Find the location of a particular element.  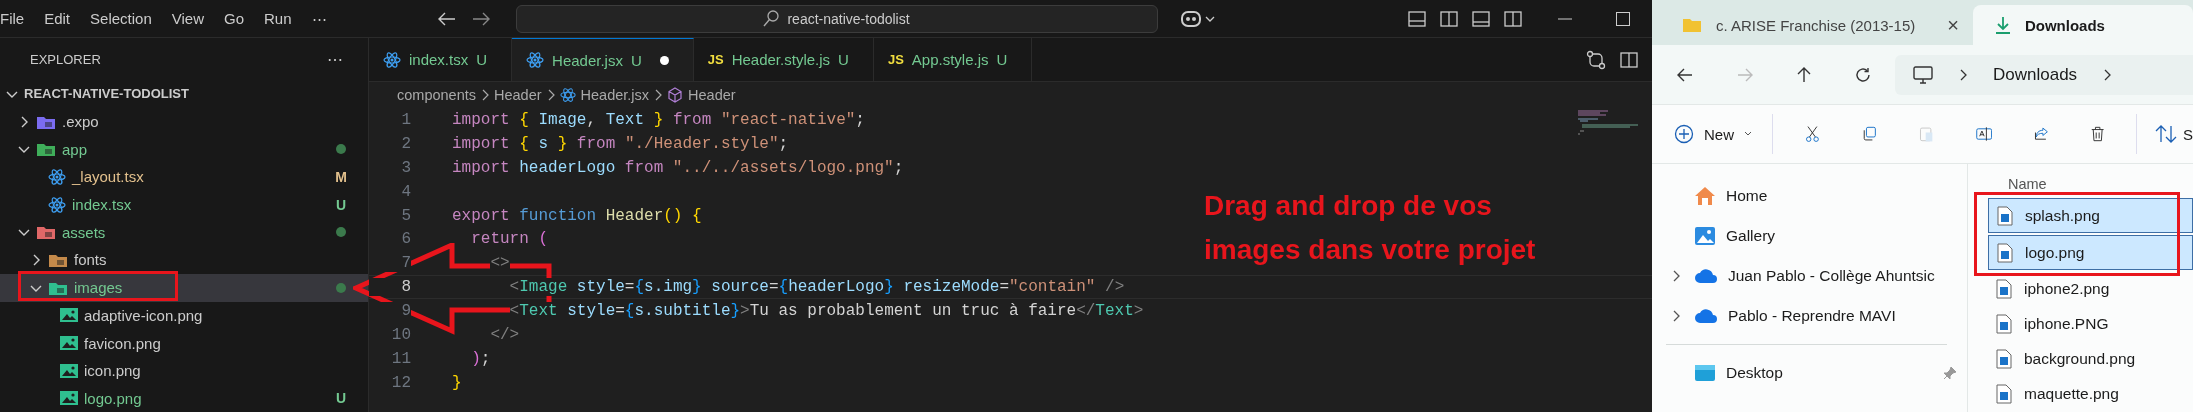

maximize-icon is located at coordinates (1623, 18).